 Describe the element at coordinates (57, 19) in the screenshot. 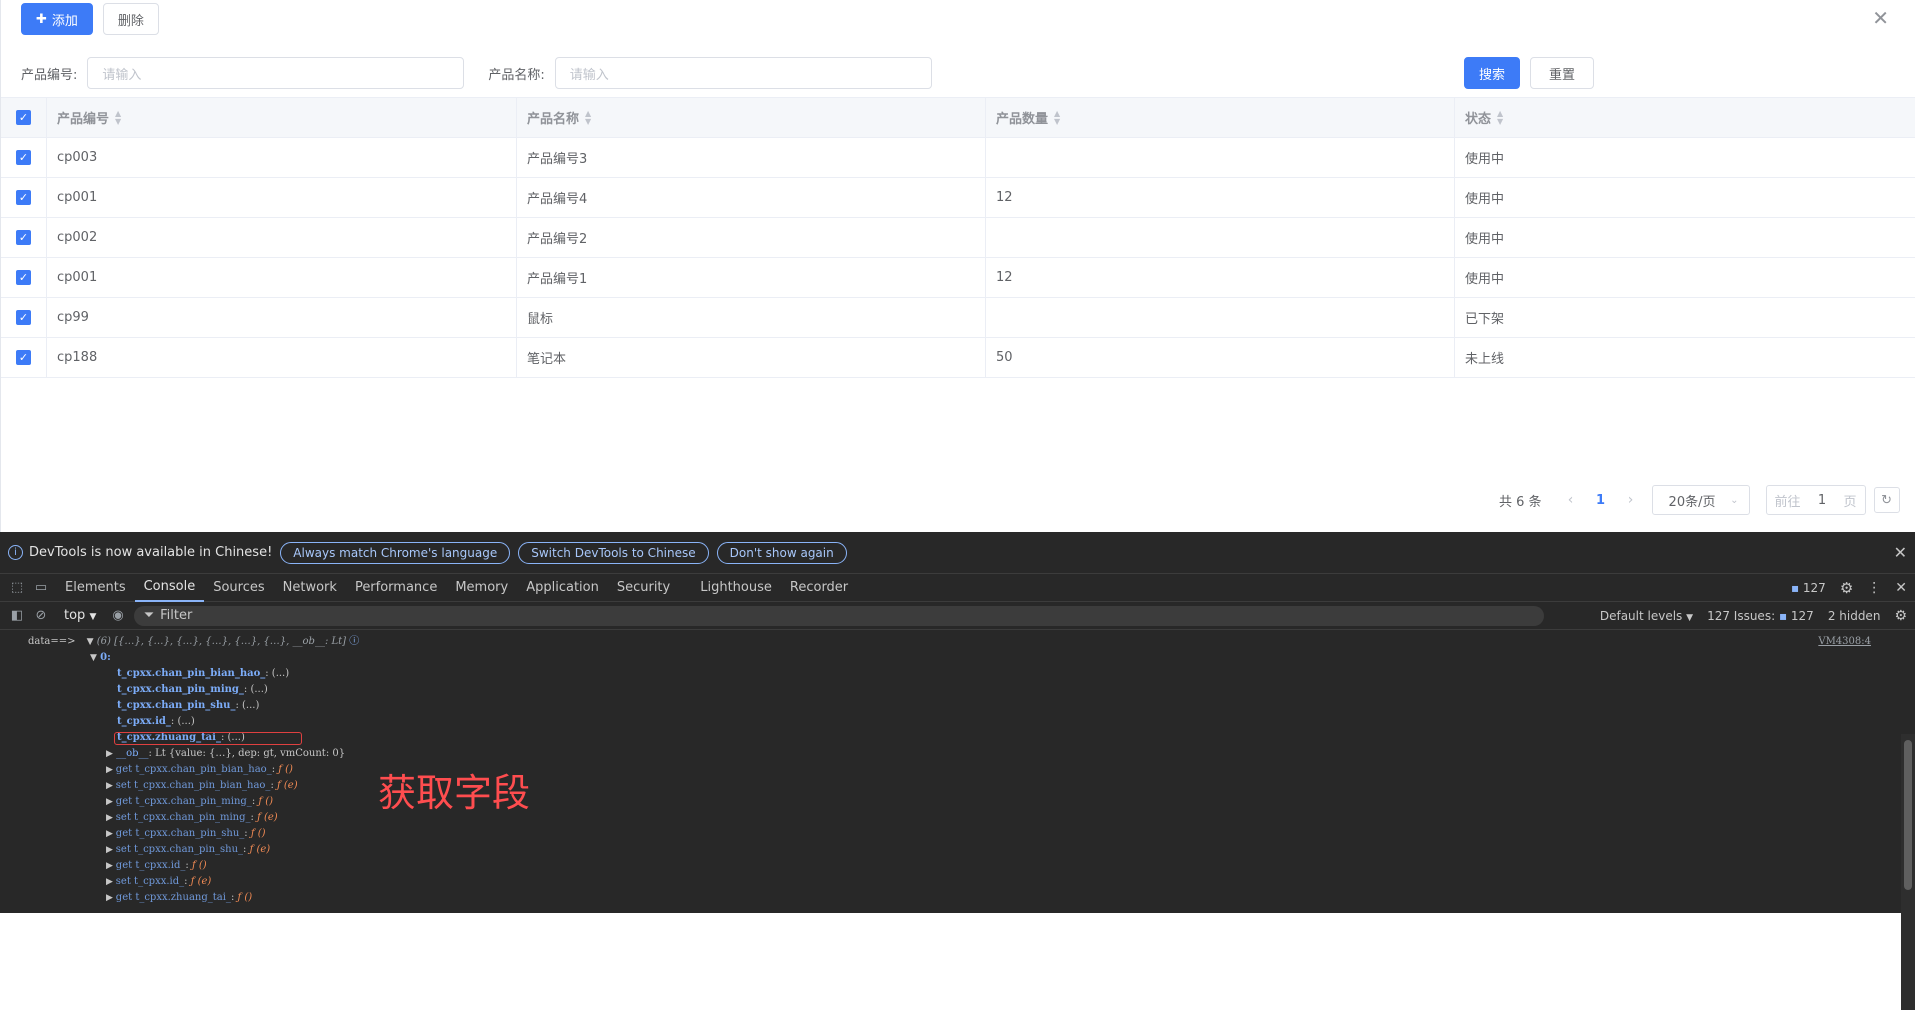

I see `add-button: ✚ 添加` at that location.